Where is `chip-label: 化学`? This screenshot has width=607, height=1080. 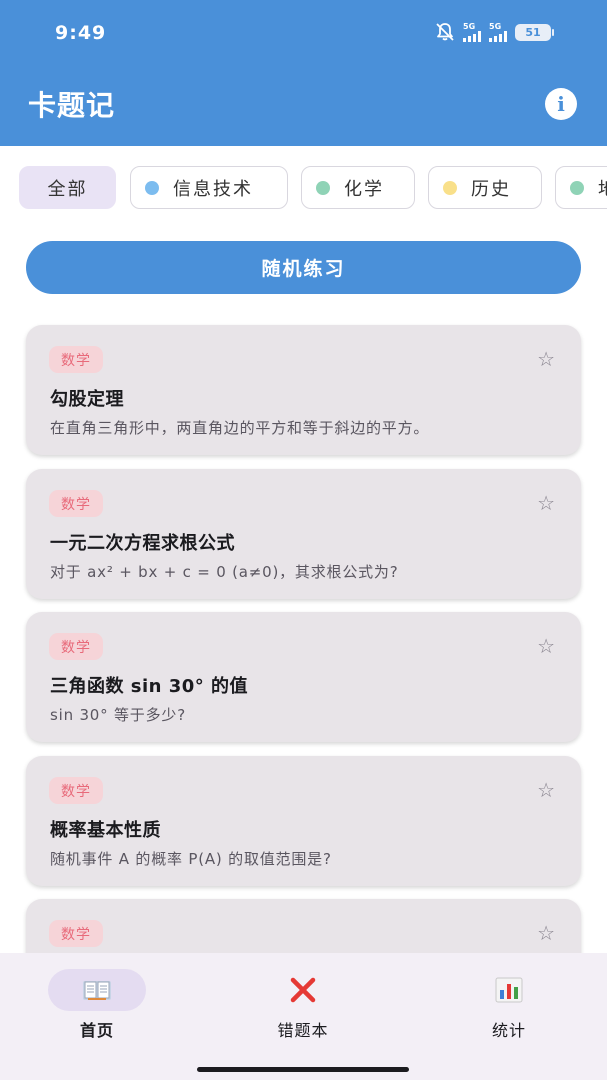 chip-label: 化学 is located at coordinates (364, 189).